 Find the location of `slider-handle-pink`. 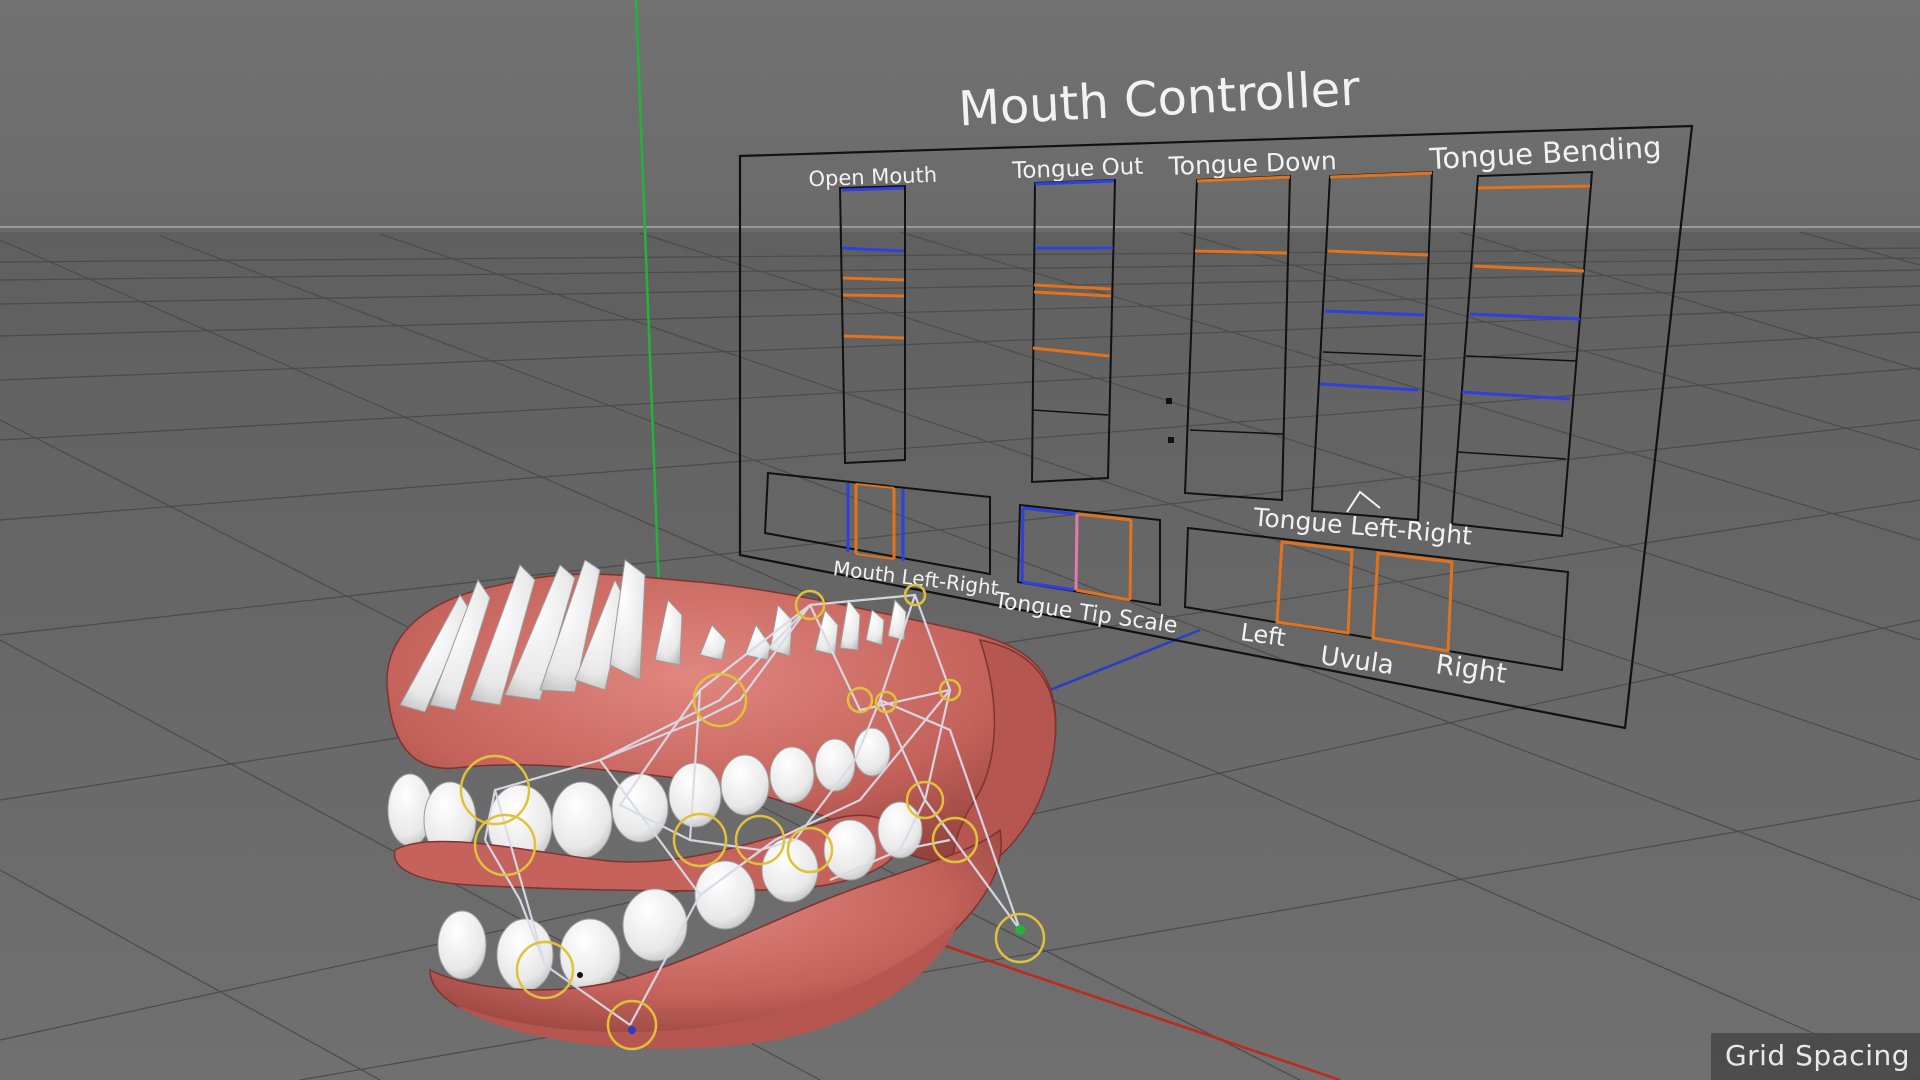

slider-handle-pink is located at coordinates (1076, 552).